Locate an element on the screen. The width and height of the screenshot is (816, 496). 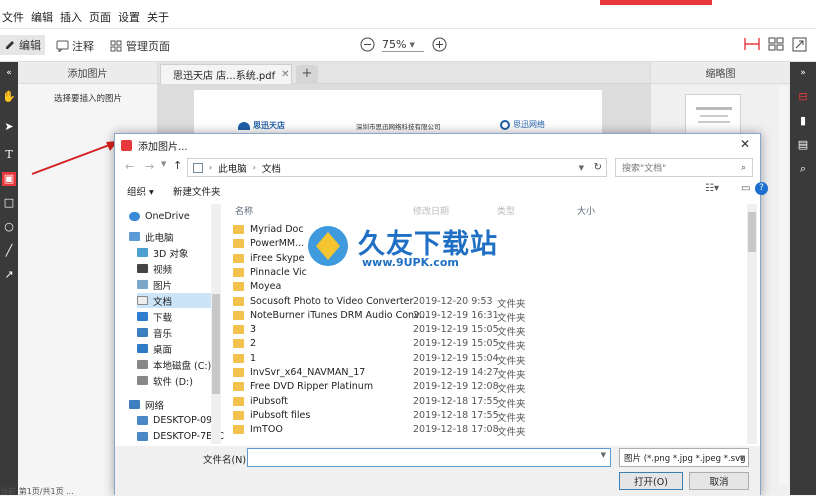
nav-label: 图片 is located at coordinates (163, 286).